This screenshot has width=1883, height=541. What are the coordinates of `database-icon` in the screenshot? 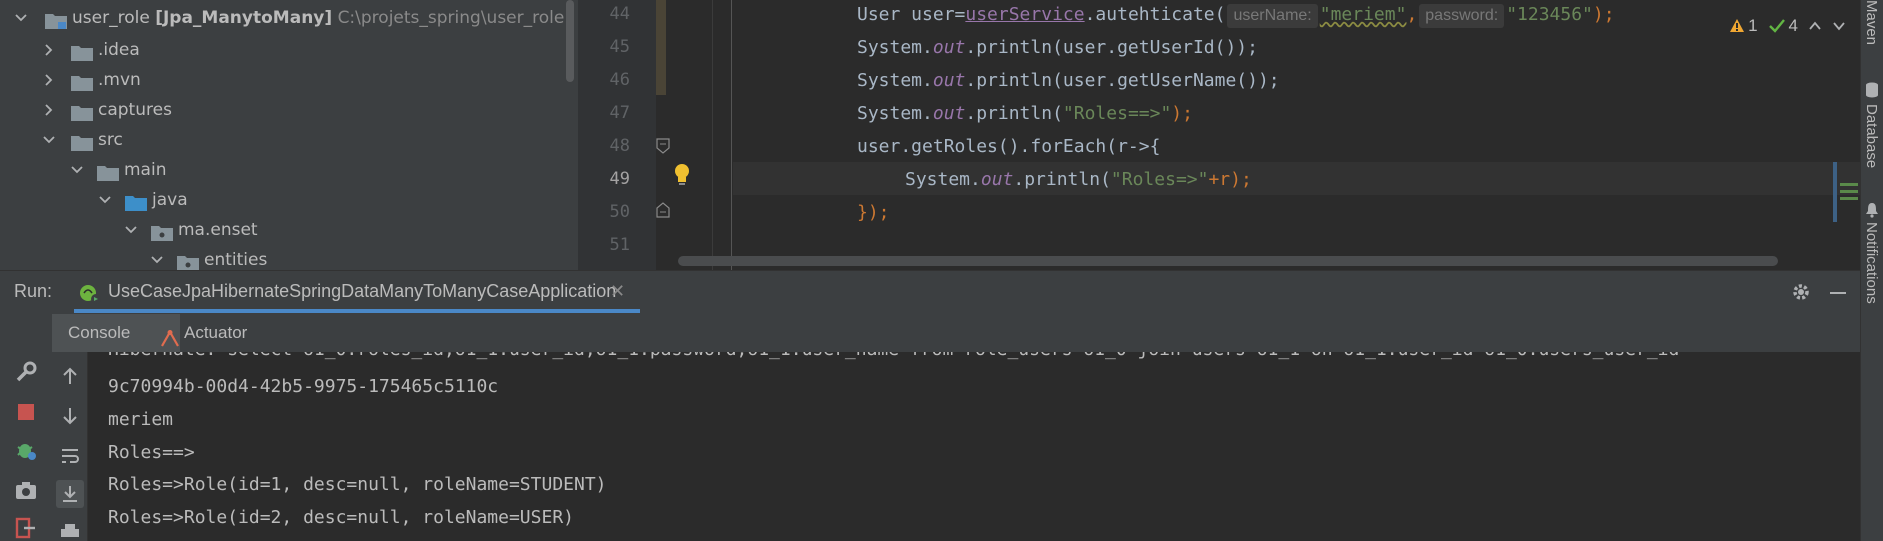 It's located at (1872, 92).